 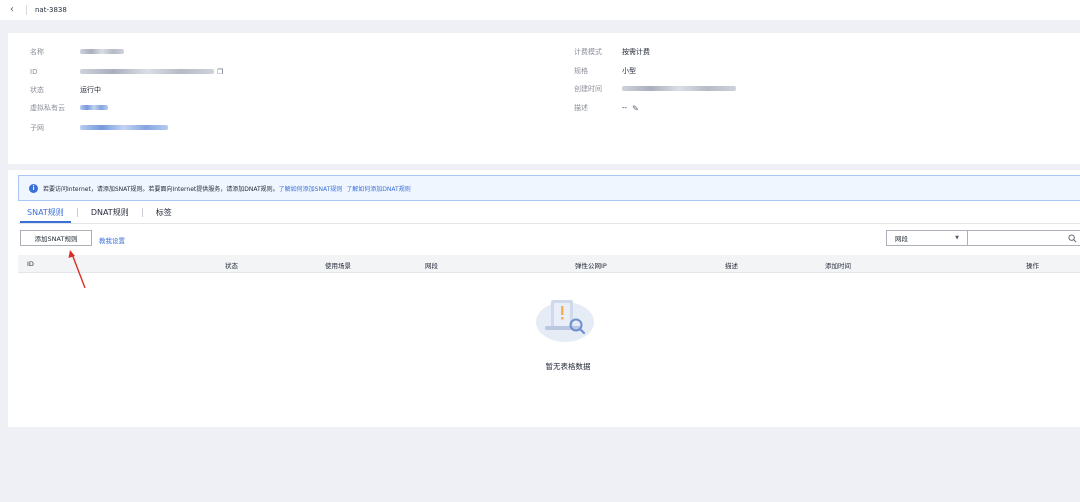 What do you see at coordinates (102, 52) in the screenshot?
I see `name-value-redacted` at bounding box center [102, 52].